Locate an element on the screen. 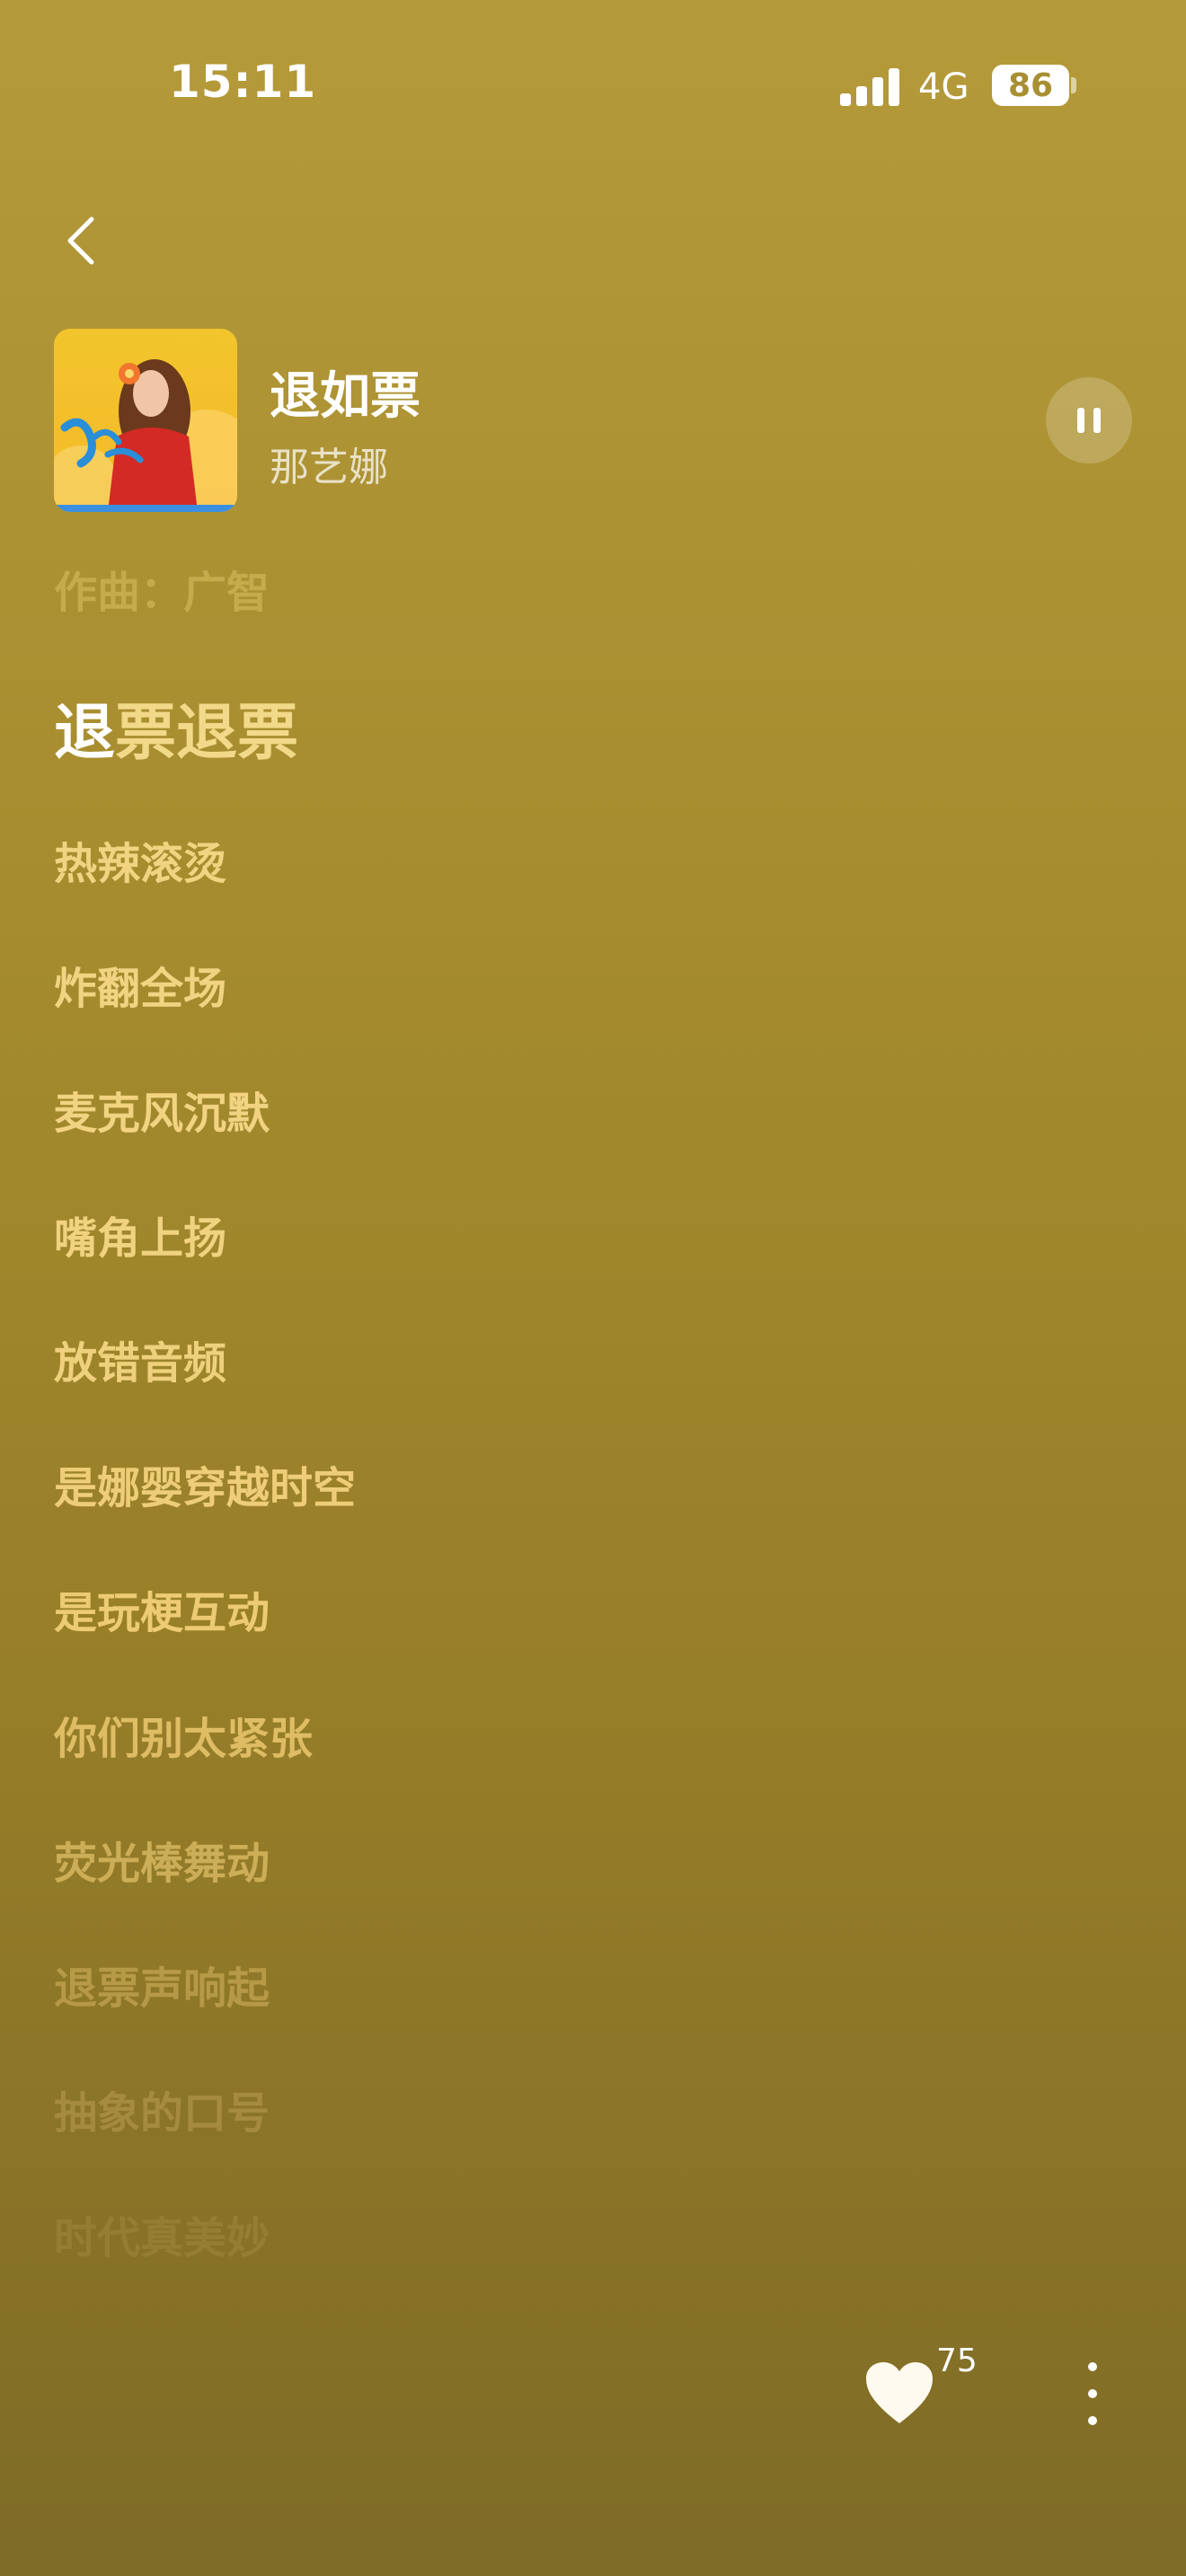 The width and height of the screenshot is (1186, 2576). battery-icon: 86 is located at coordinates (1030, 85).